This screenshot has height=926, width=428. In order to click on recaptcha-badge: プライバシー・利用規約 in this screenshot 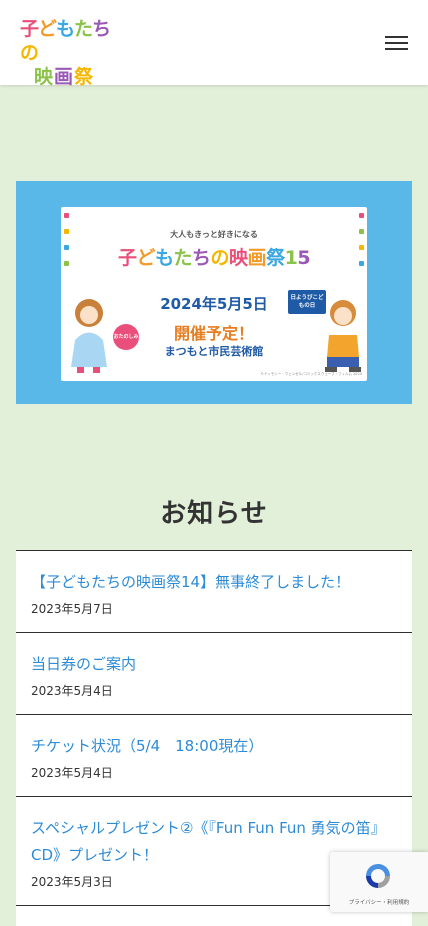, I will do `click(379, 882)`.